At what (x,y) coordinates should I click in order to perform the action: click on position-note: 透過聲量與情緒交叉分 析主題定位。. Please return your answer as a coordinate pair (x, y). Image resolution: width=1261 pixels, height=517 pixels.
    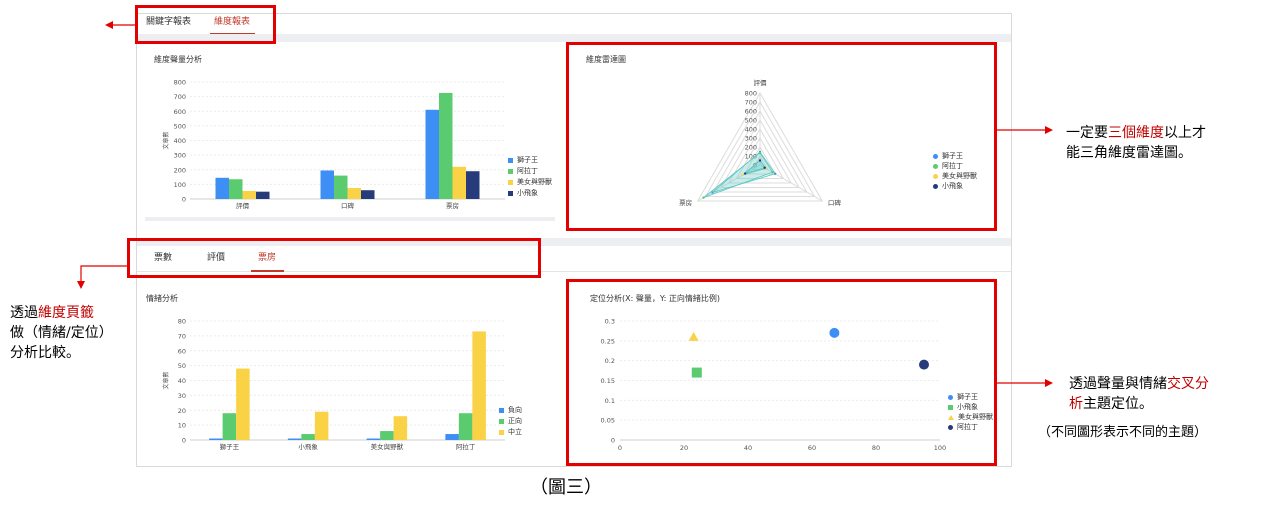
    Looking at the image, I should click on (1139, 394).